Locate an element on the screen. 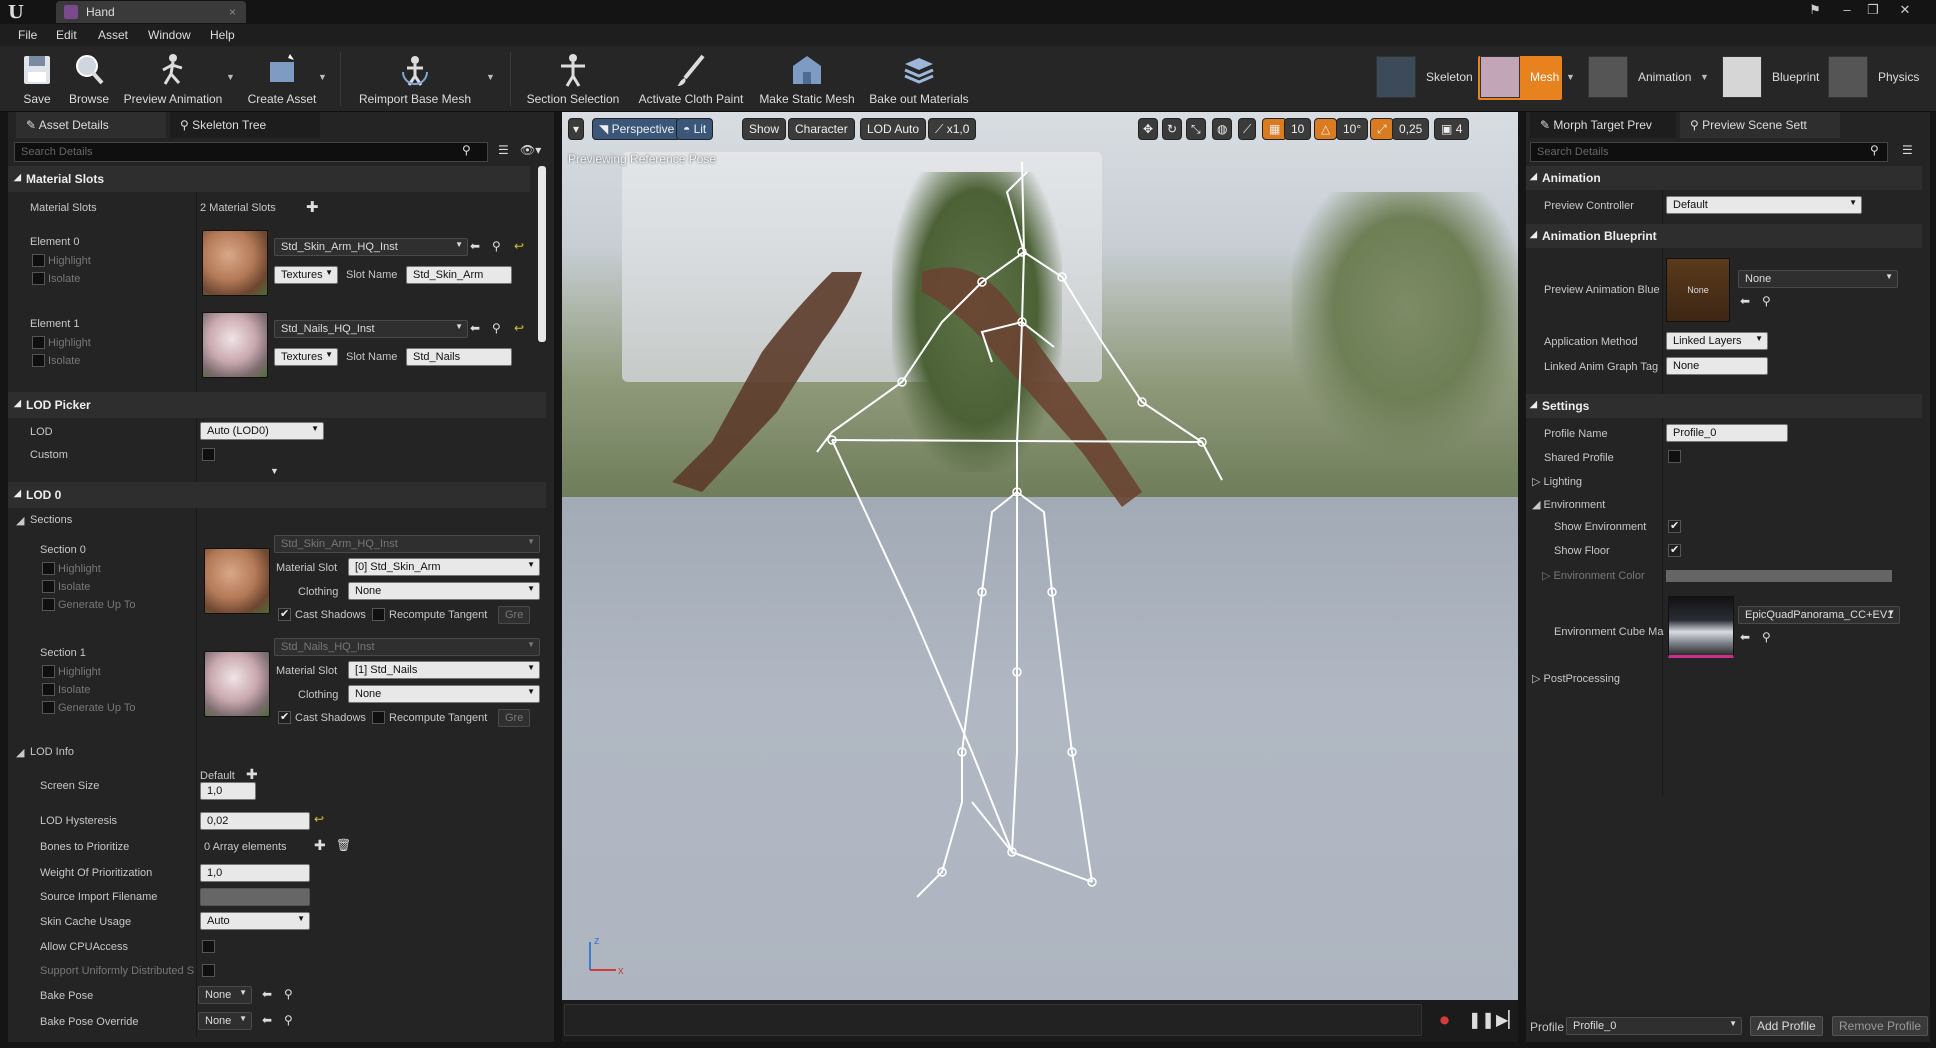  menu-edit: Edit is located at coordinates (66, 35).